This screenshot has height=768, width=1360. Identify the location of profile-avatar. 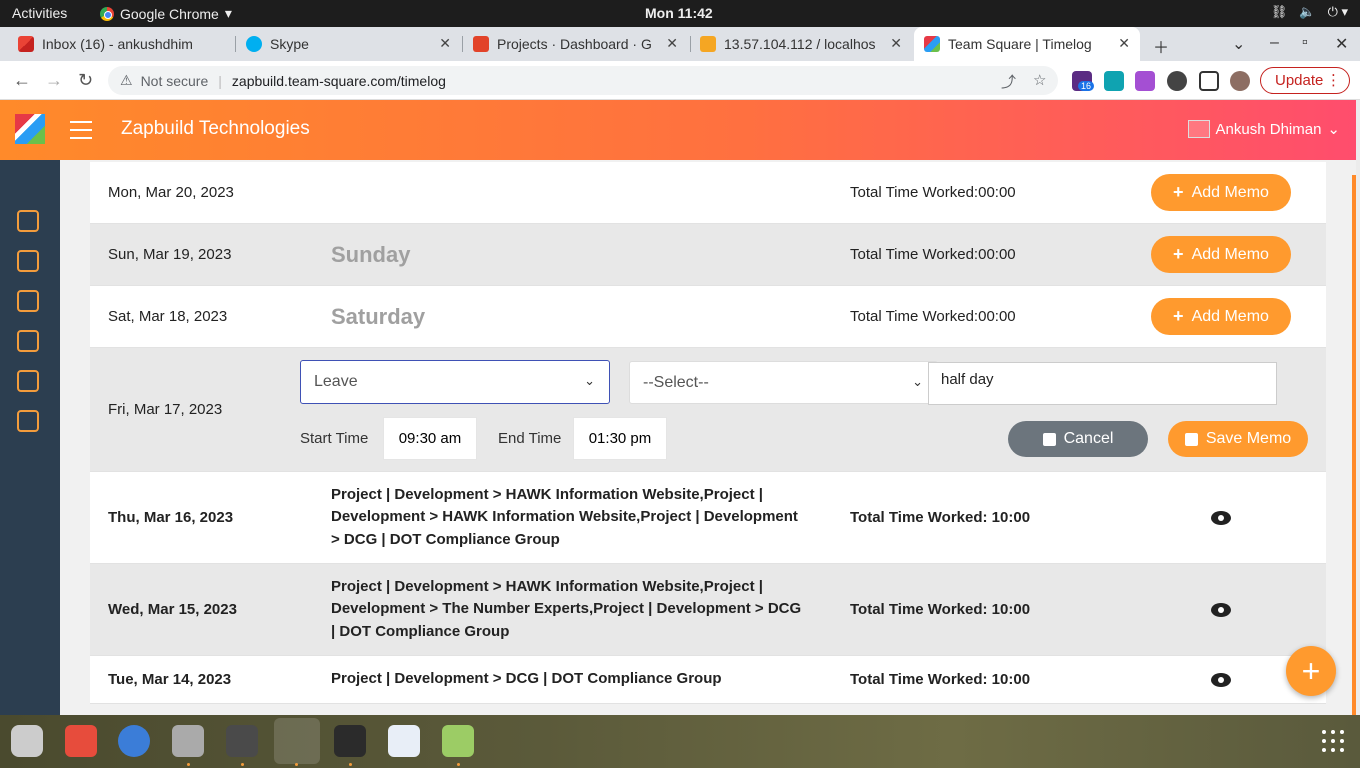
(1240, 81).